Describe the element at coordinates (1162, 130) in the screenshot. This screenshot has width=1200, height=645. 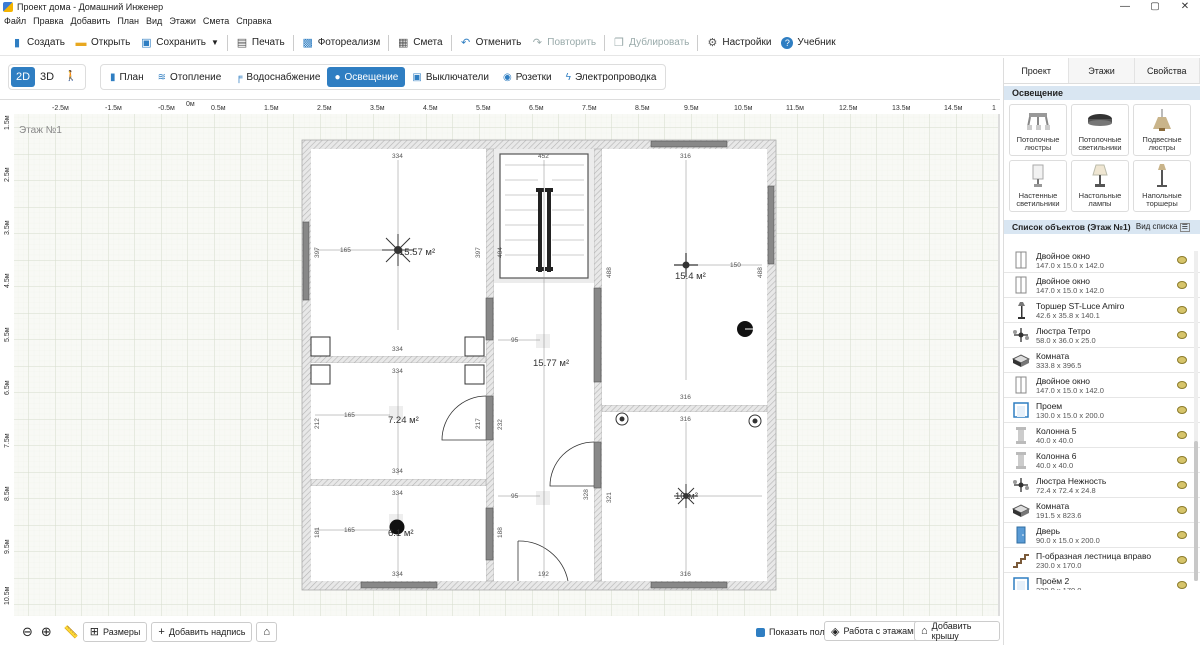
I see `catalog-pendant-lamps: Подвесные люстры` at that location.